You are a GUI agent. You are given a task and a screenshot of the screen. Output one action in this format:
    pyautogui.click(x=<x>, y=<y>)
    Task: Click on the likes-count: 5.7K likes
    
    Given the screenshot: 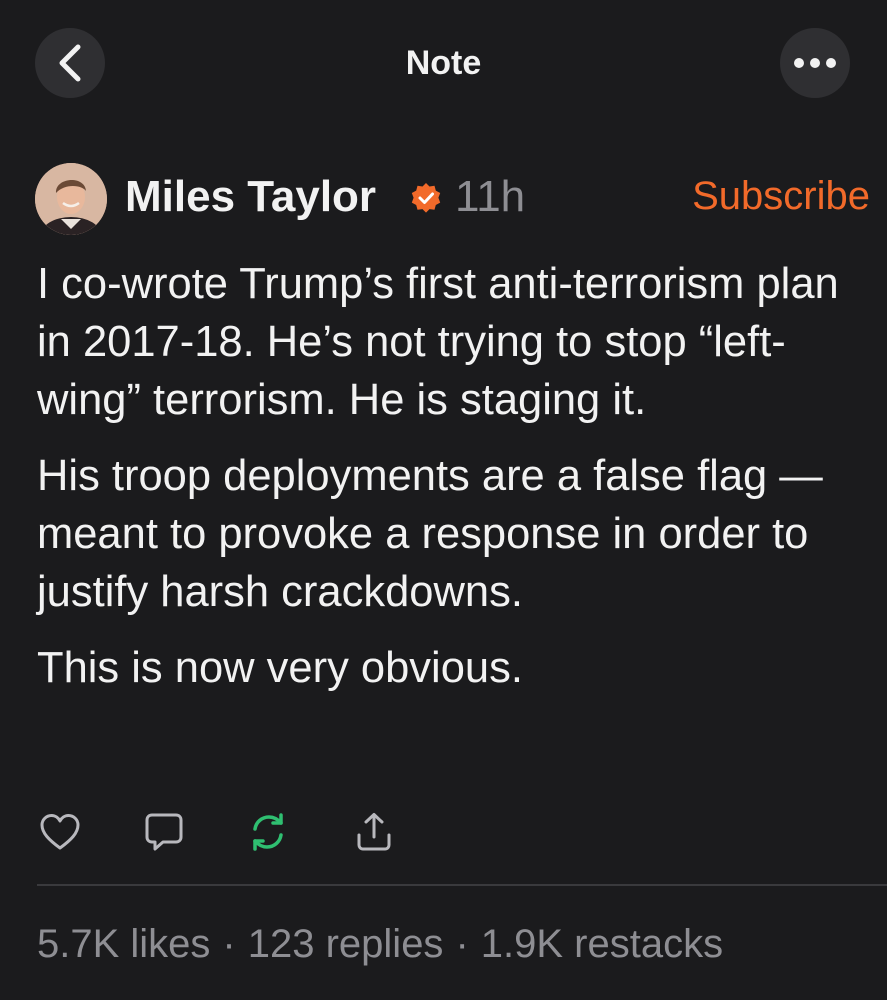 What is the action you would take?
    pyautogui.click(x=123, y=944)
    